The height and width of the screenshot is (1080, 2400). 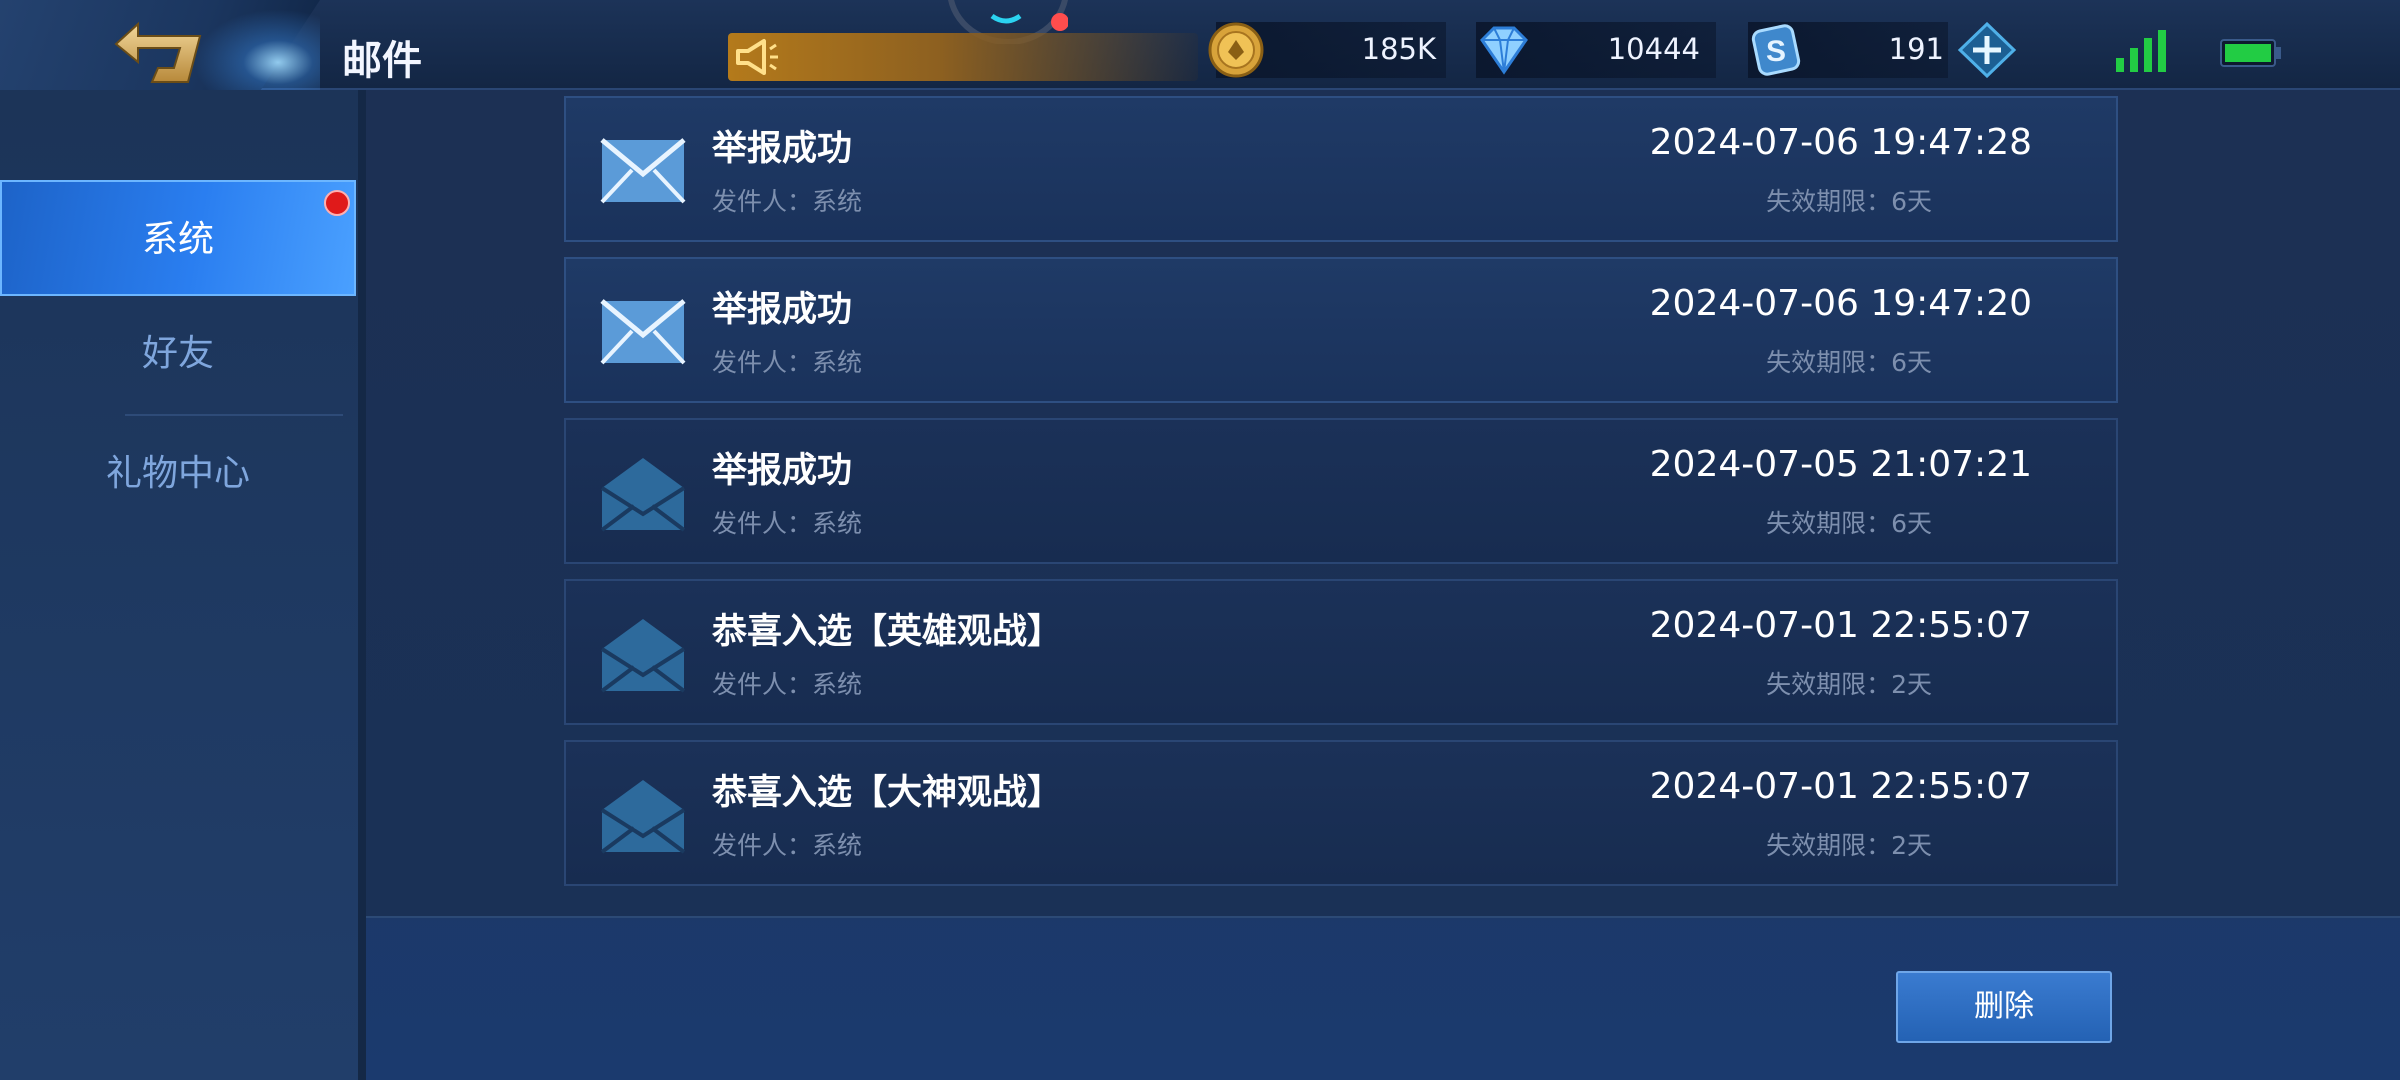 I want to click on battery-icon, so click(x=2250, y=53).